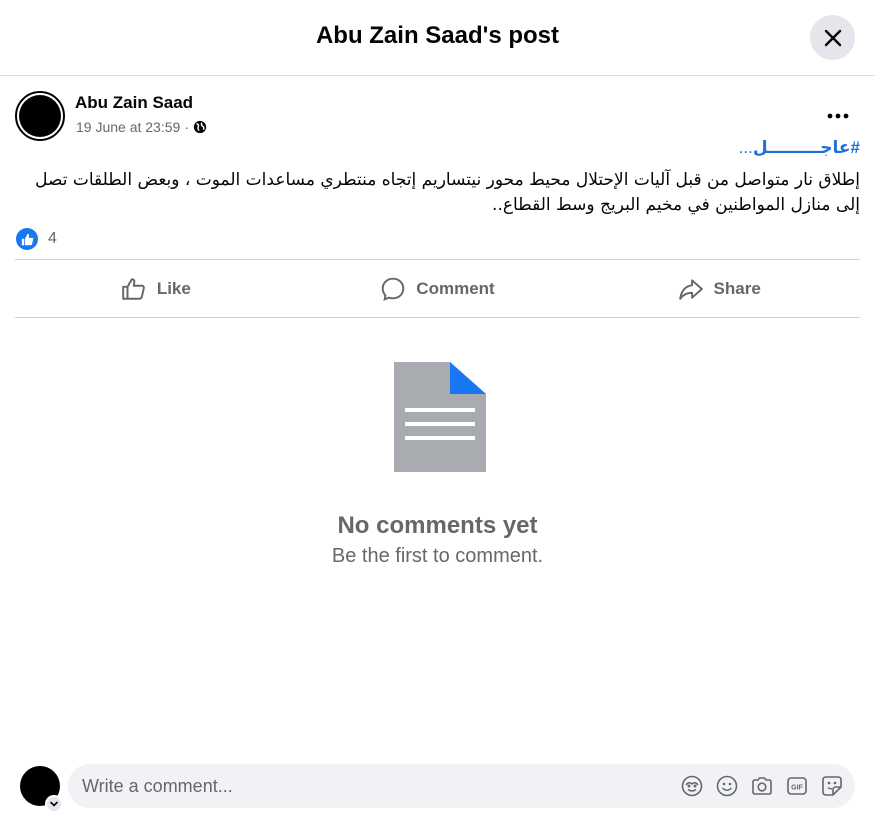 Image resolution: width=875 pixels, height=832 pixels. I want to click on like-button: Like, so click(156, 288).